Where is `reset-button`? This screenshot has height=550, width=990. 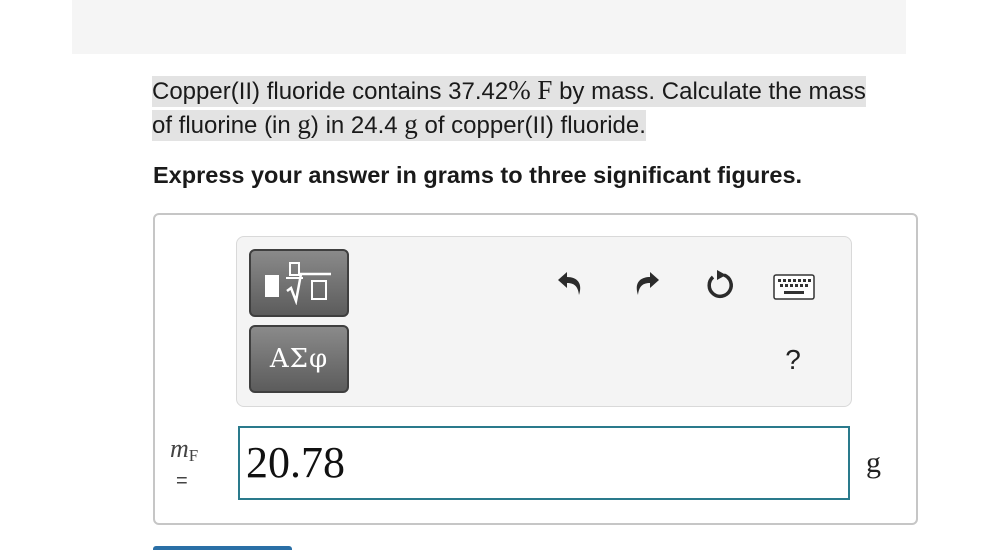
reset-button is located at coordinates (720, 285).